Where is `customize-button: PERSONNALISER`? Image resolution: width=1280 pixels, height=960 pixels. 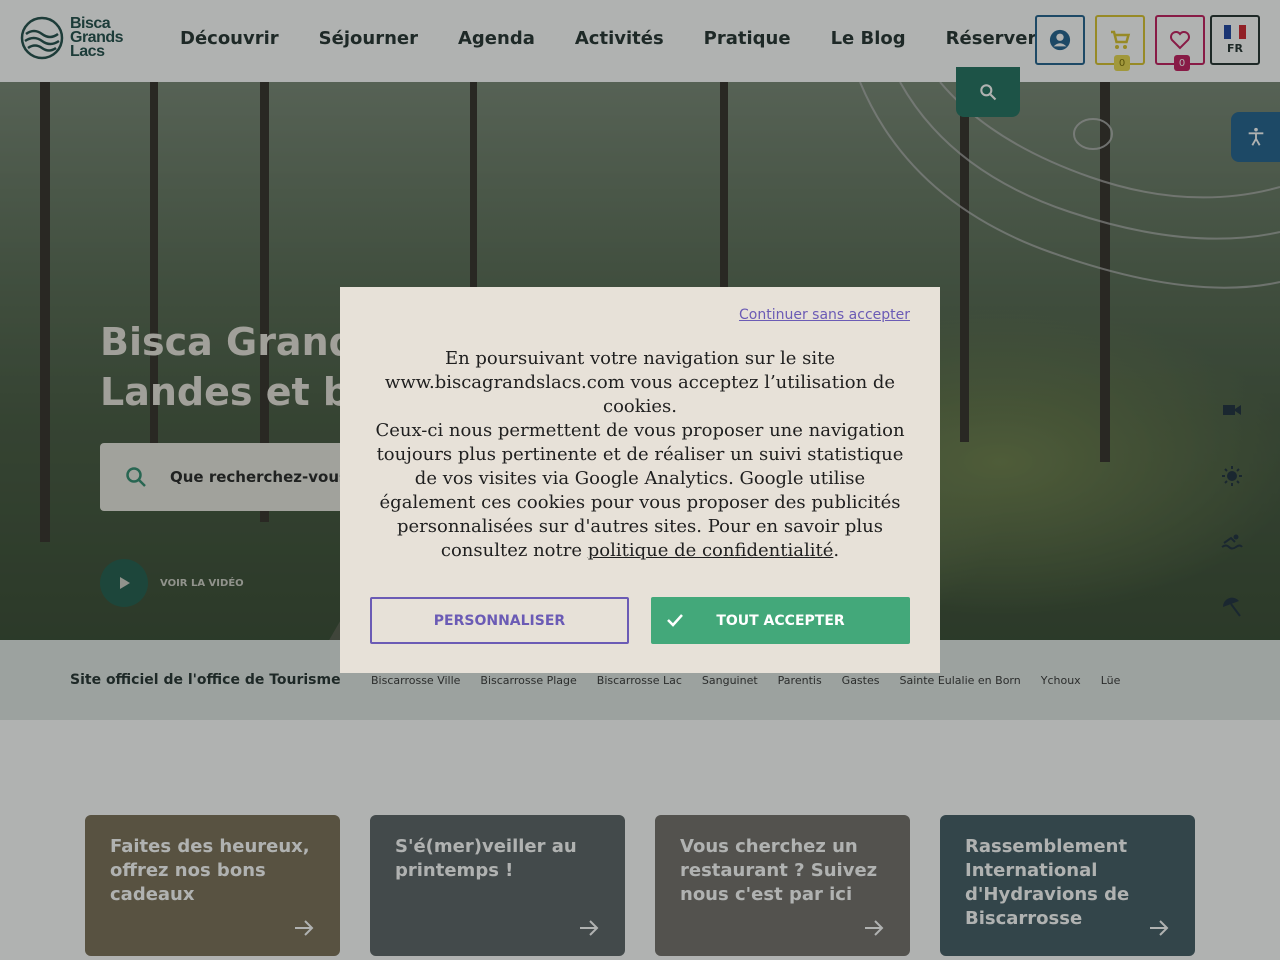
customize-button: PERSONNALISER is located at coordinates (499, 620).